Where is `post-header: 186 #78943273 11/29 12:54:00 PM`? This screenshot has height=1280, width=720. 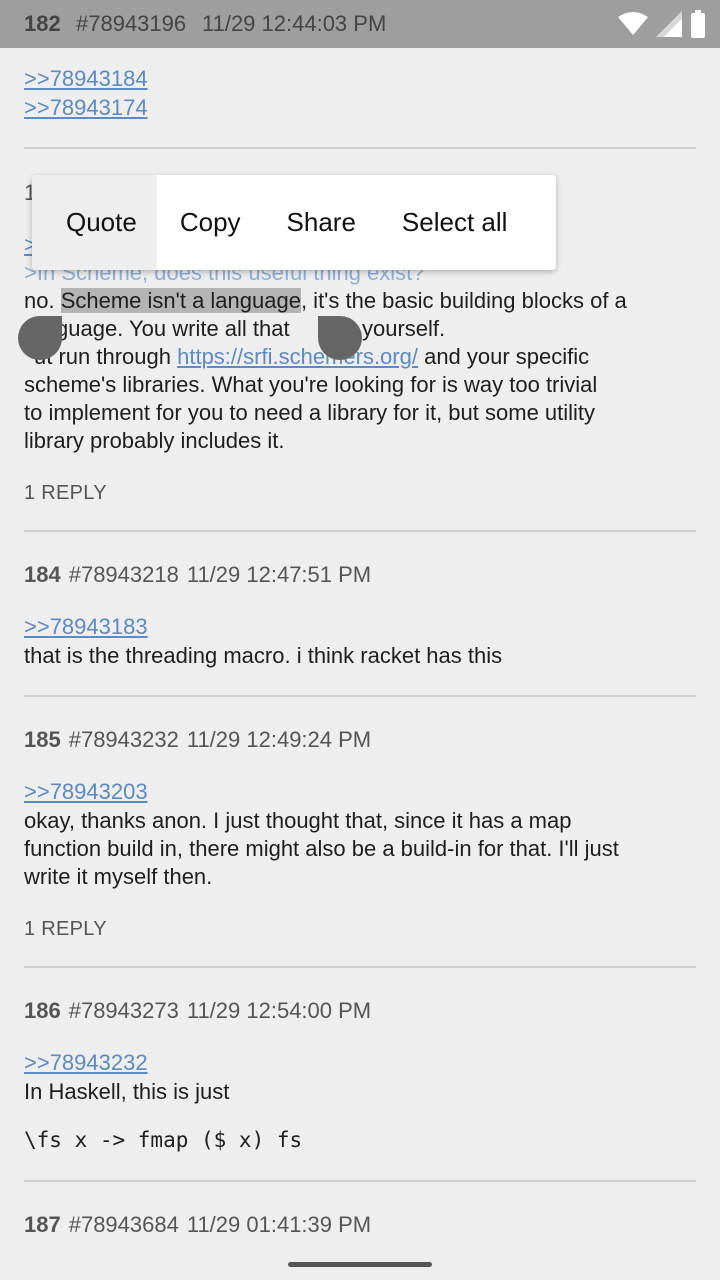
post-header: 186 #78943273 11/29 12:54:00 PM is located at coordinates (197, 1011).